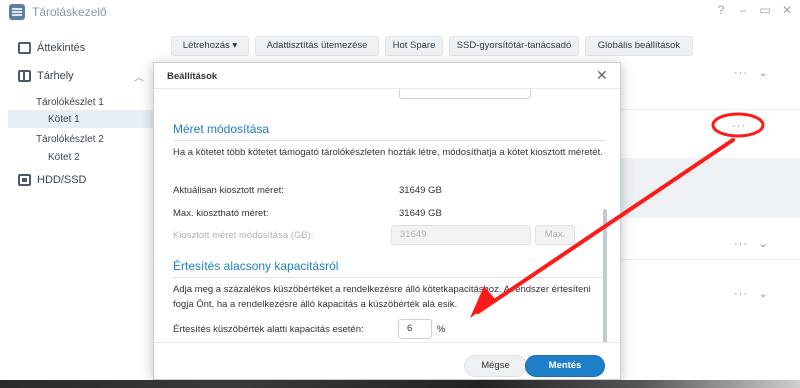  What do you see at coordinates (69, 12) in the screenshot?
I see `app-title: Tároláskezelő` at bounding box center [69, 12].